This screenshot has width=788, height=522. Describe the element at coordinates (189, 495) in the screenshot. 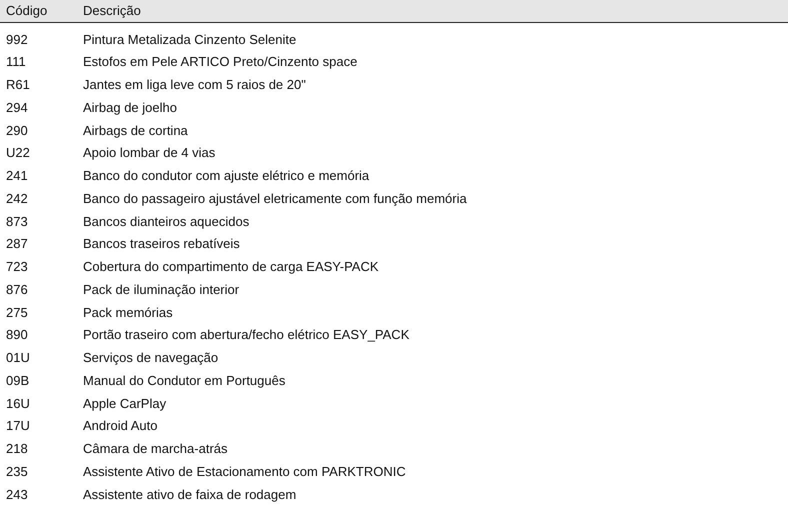

I see `description-cell-text: Assistente ativo de faixa de rodagem` at that location.